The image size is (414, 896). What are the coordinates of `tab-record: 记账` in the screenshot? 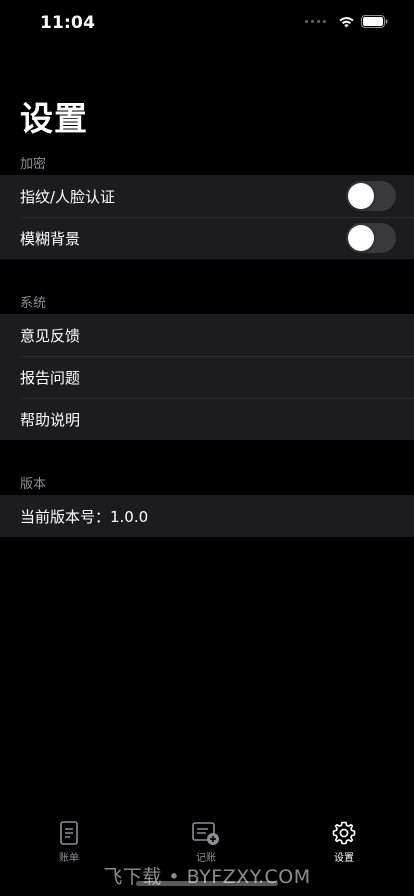 It's located at (206, 842).